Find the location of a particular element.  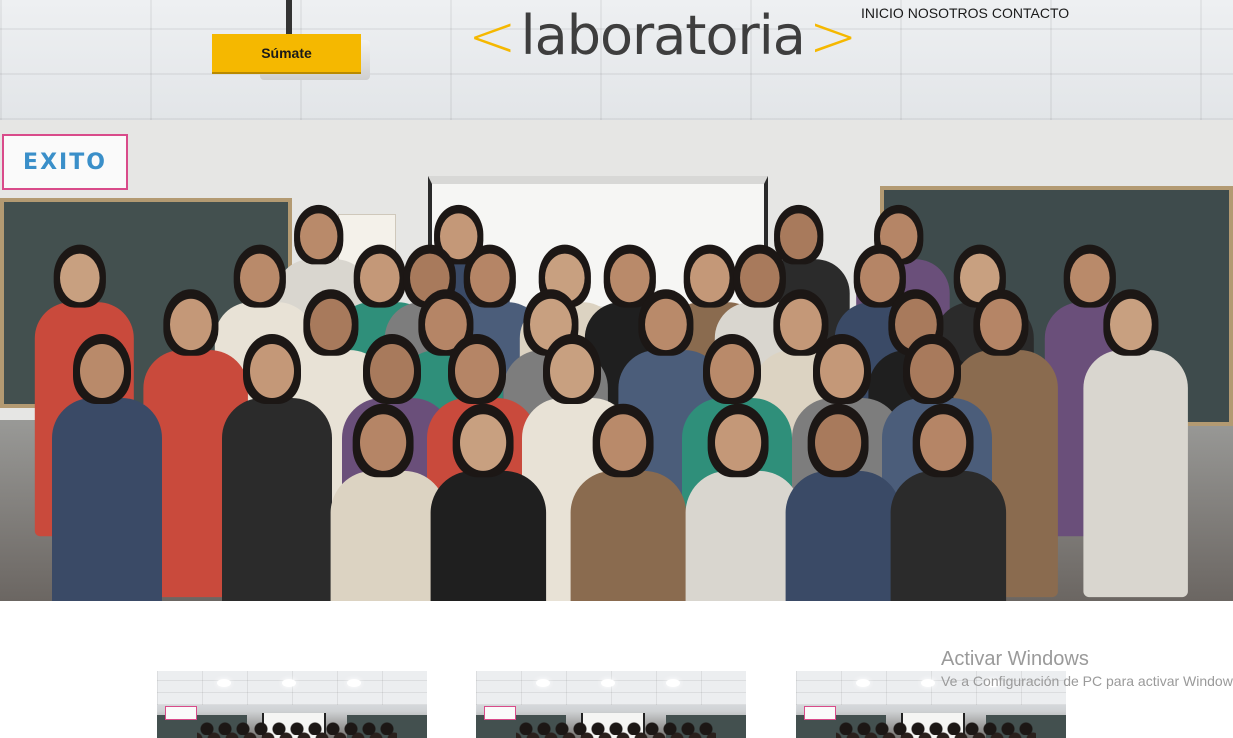

nav-link-inicio: INICIO is located at coordinates (882, 13).